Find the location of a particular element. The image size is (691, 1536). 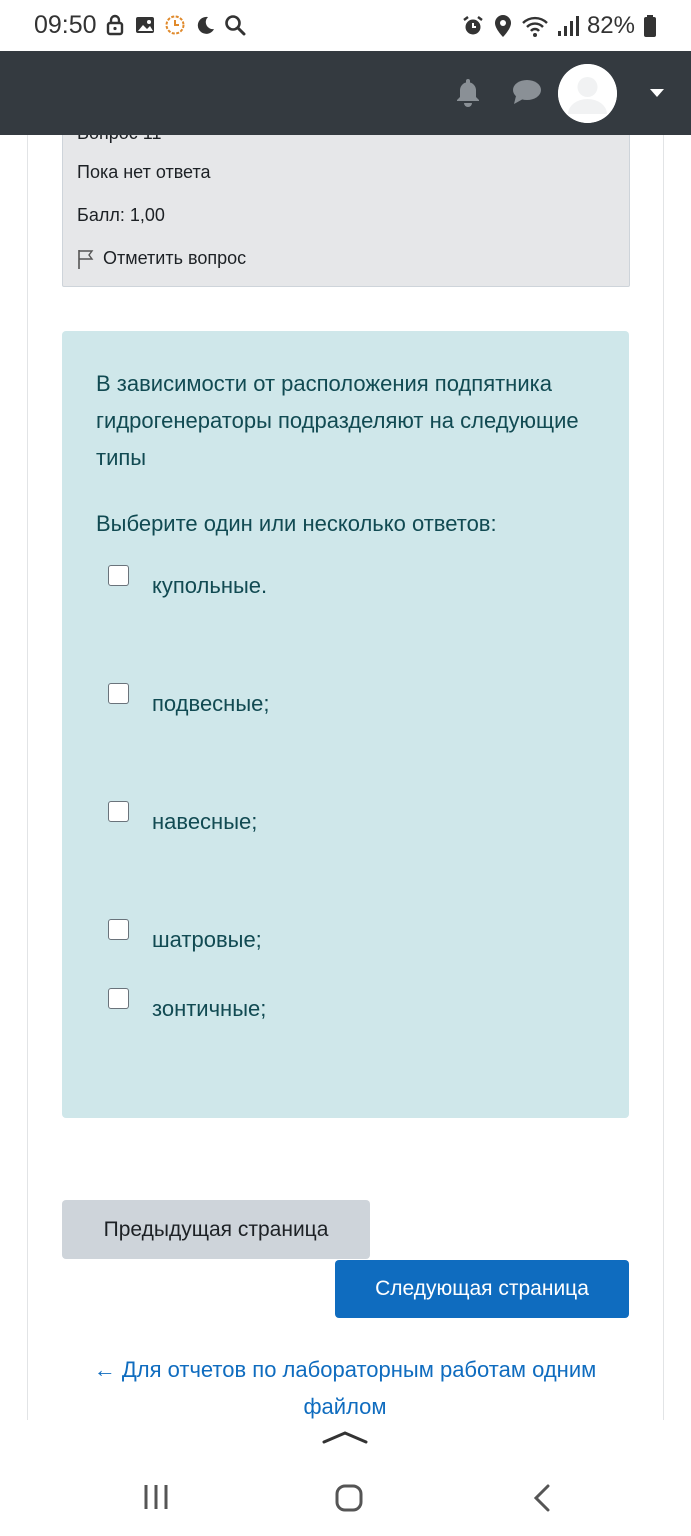

back-icon is located at coordinates (542, 1498).